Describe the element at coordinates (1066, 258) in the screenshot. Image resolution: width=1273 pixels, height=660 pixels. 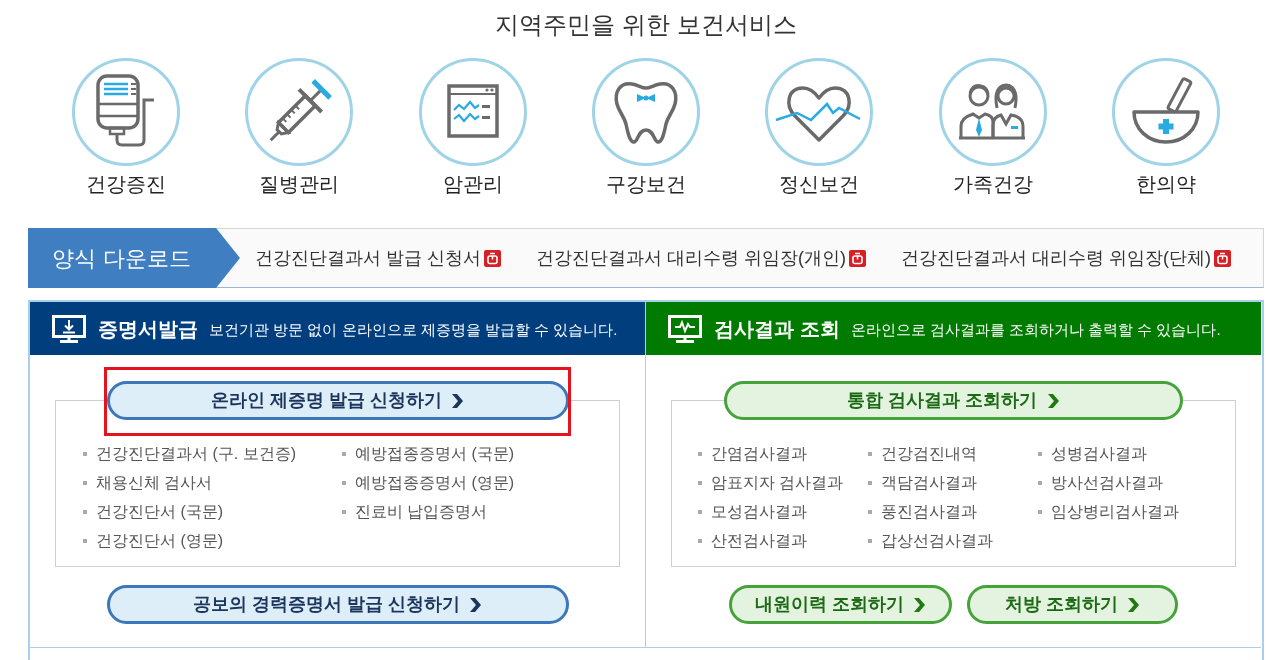
I see `download-link: 건강진단결과서 대리수령 위임장(단체)` at that location.